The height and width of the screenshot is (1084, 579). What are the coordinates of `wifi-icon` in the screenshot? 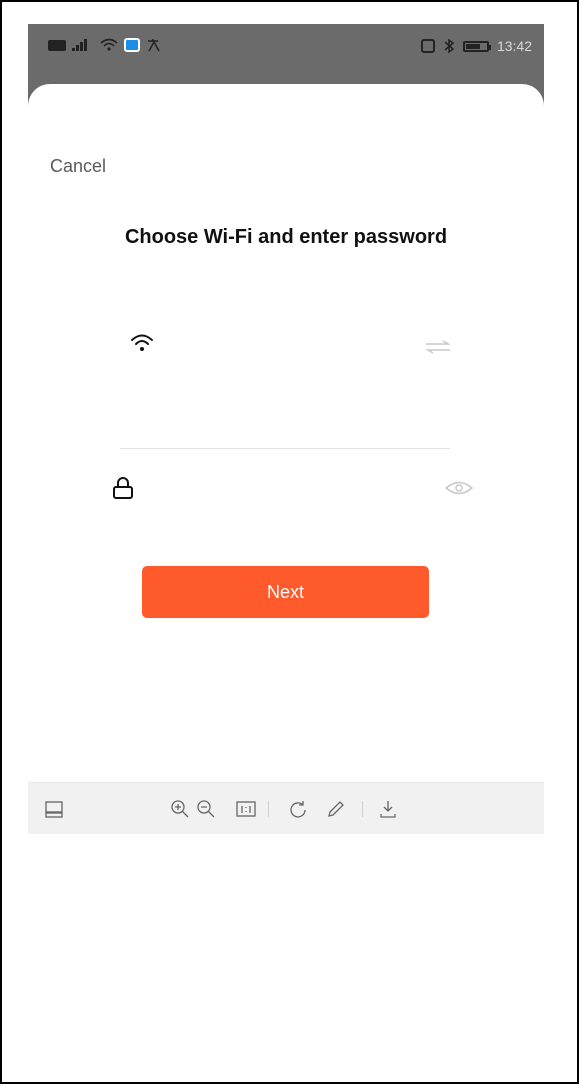 It's located at (142, 342).